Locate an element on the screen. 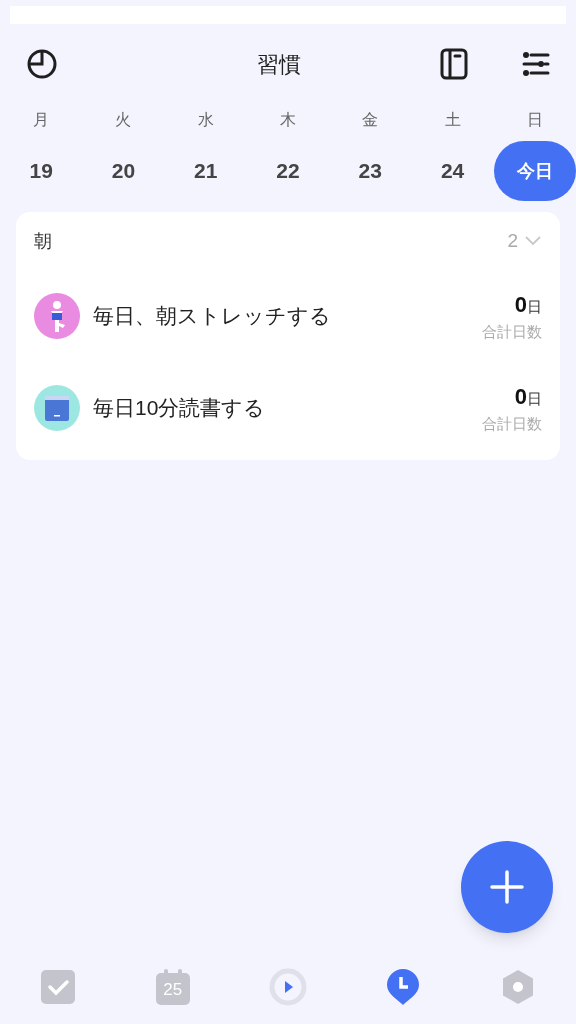  play-ring-icon is located at coordinates (288, 987).